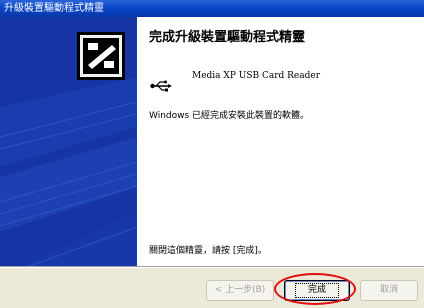 Image resolution: width=424 pixels, height=308 pixels. Describe the element at coordinates (227, 37) in the screenshot. I see `page-title: 完成升級裝置驅動程式精靈` at that location.